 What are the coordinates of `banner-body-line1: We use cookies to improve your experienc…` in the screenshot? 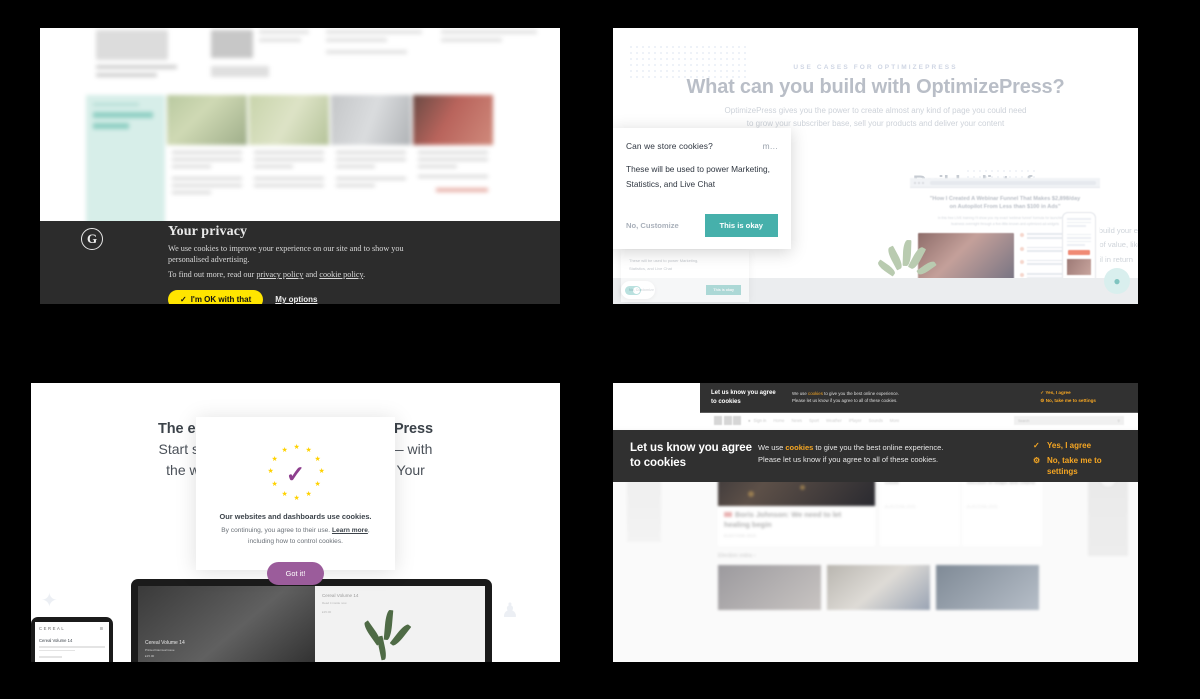 It's located at (286, 248).